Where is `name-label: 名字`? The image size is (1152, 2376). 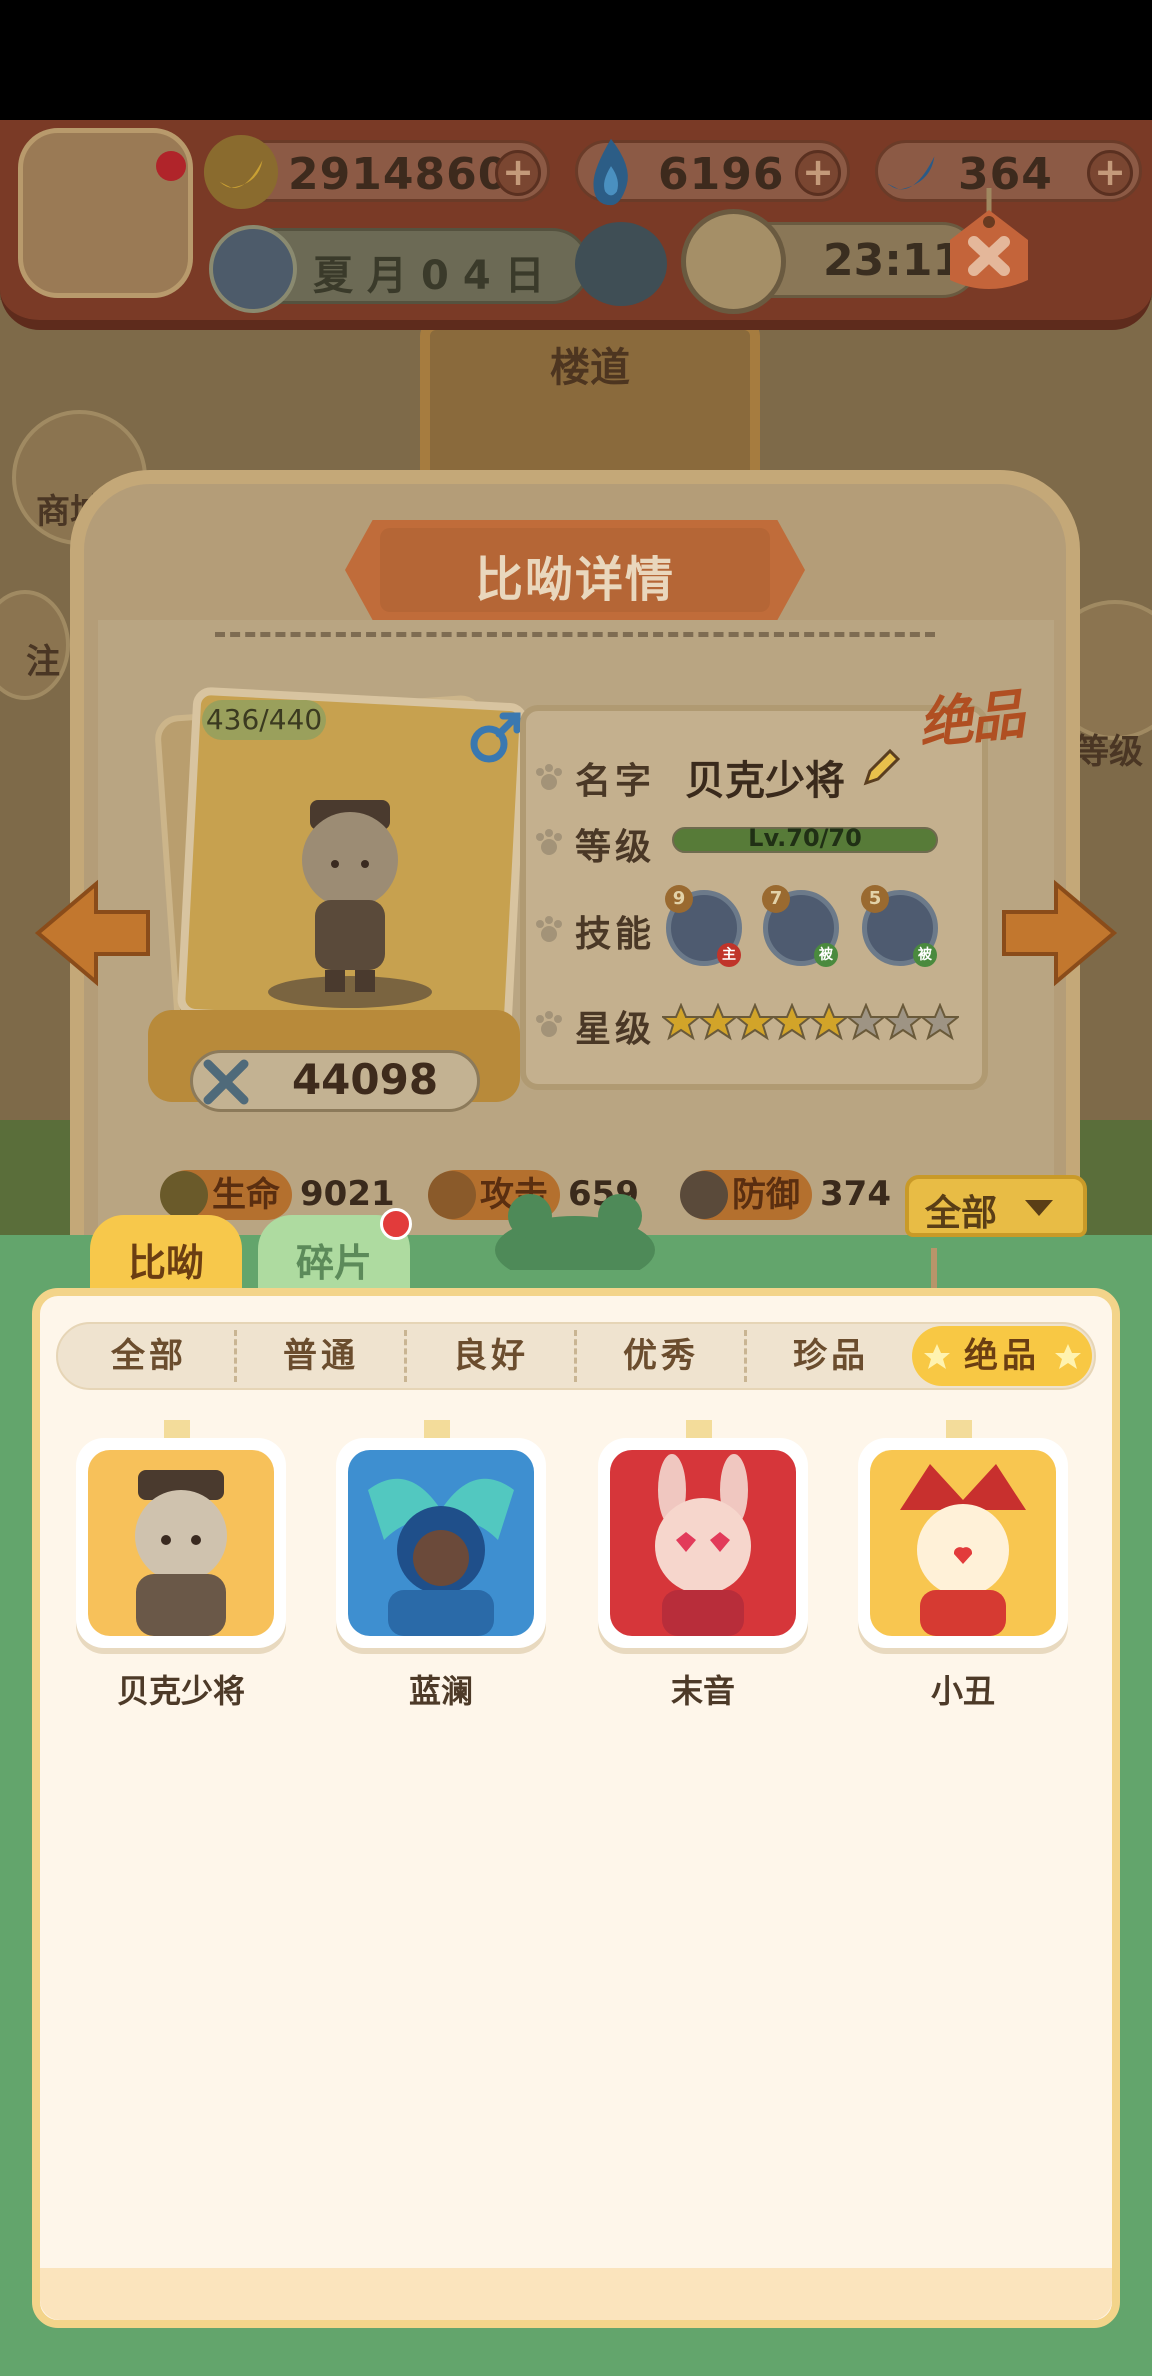 name-label: 名字 is located at coordinates (615, 781).